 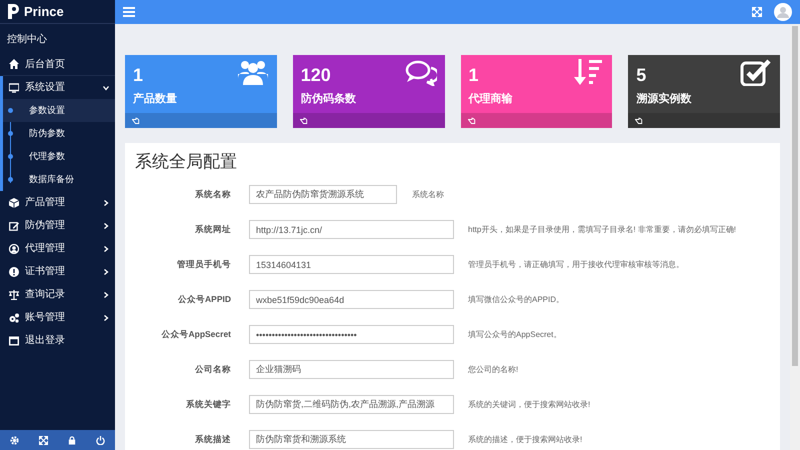 I want to click on sidebar-item: 后台首页, so click(x=59, y=64).